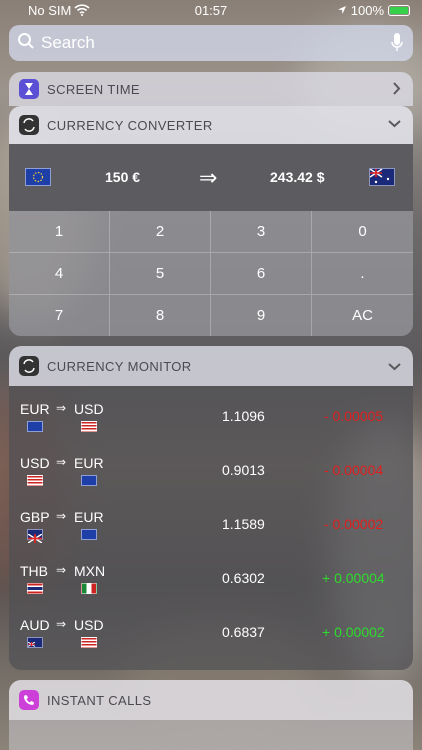  Describe the element at coordinates (59, 232) in the screenshot. I see `key-1: 1` at that location.